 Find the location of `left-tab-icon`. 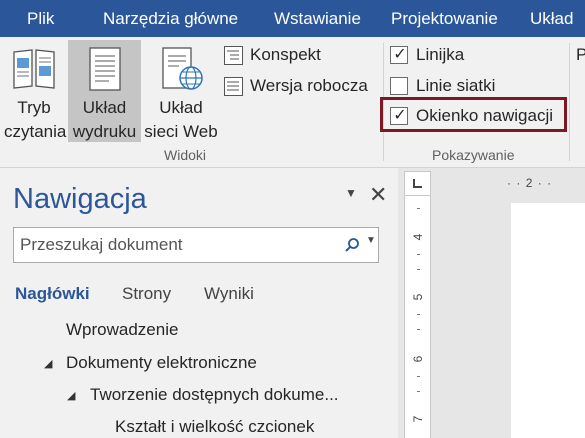

left-tab-icon is located at coordinates (417, 183).